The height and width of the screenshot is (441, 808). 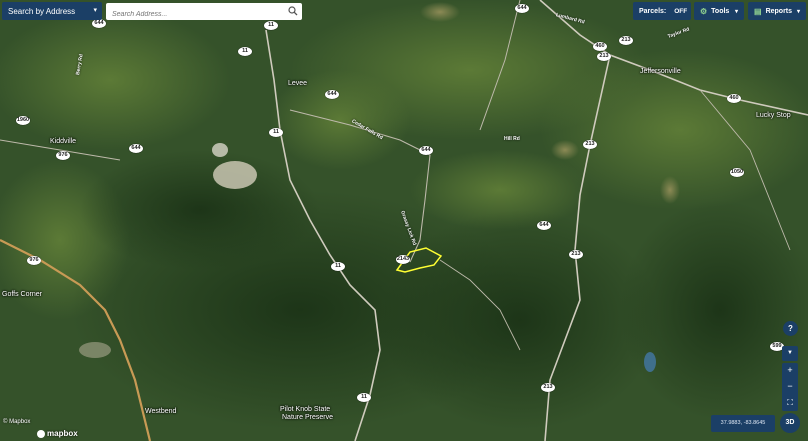 I want to click on 3d-toggle-button: 3D, so click(x=790, y=423).